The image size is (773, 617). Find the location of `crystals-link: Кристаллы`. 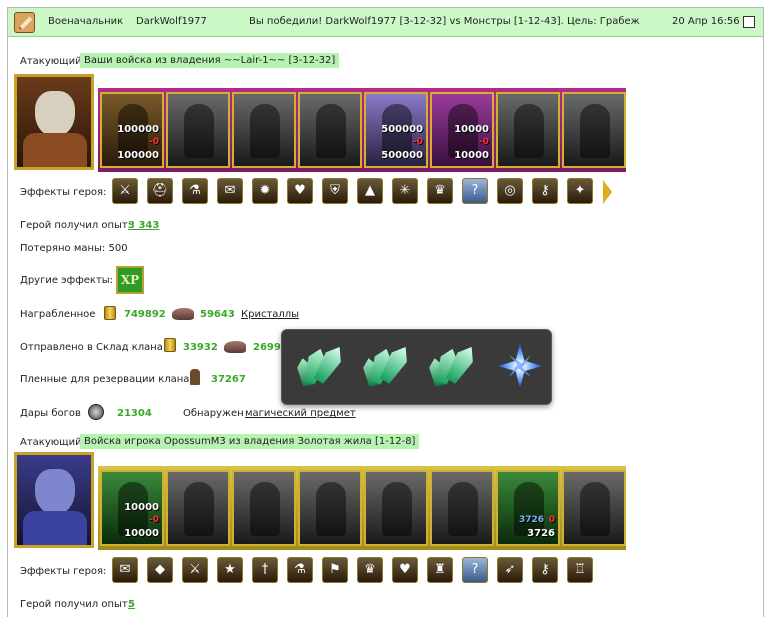

crystals-link: Кристаллы is located at coordinates (270, 314).